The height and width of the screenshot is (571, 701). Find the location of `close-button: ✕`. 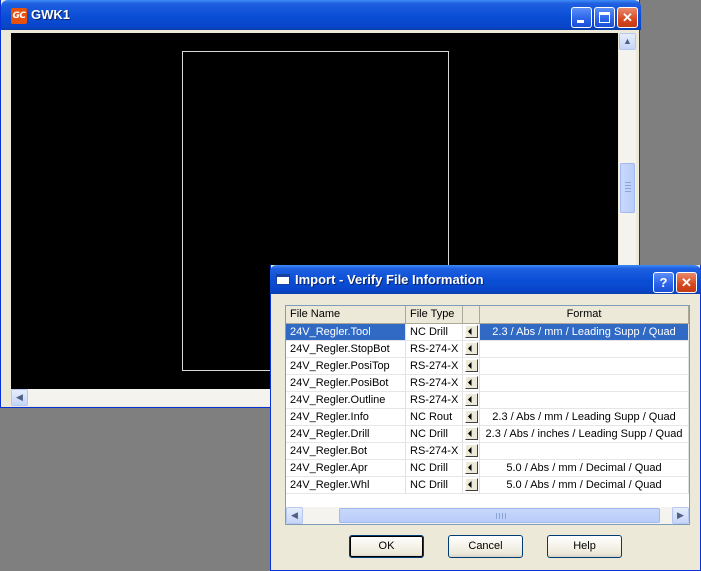

close-button: ✕ is located at coordinates (627, 17).